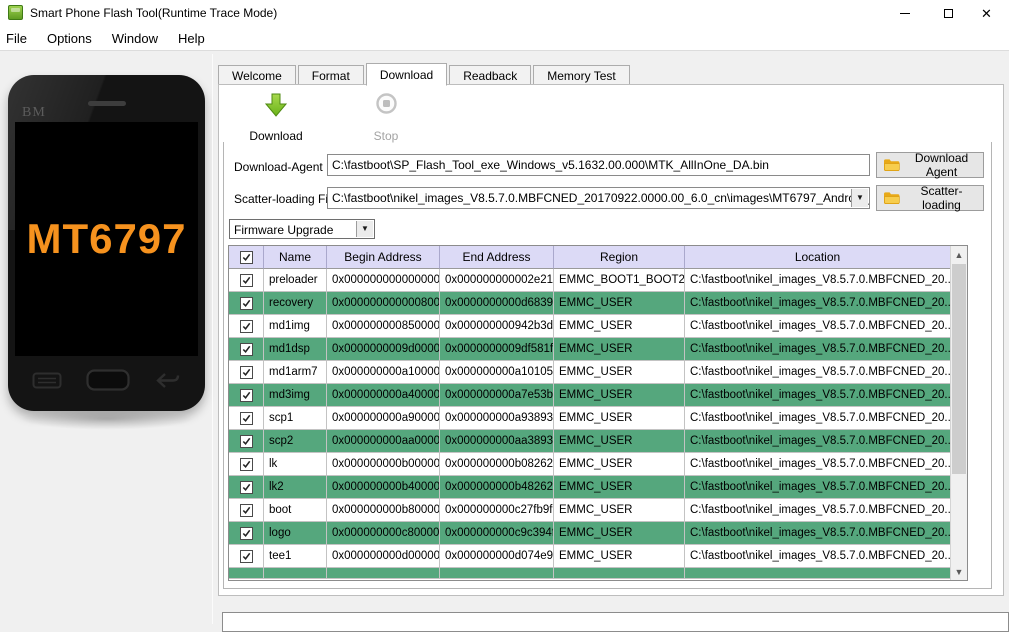  I want to click on tab-format: Format, so click(330, 75).